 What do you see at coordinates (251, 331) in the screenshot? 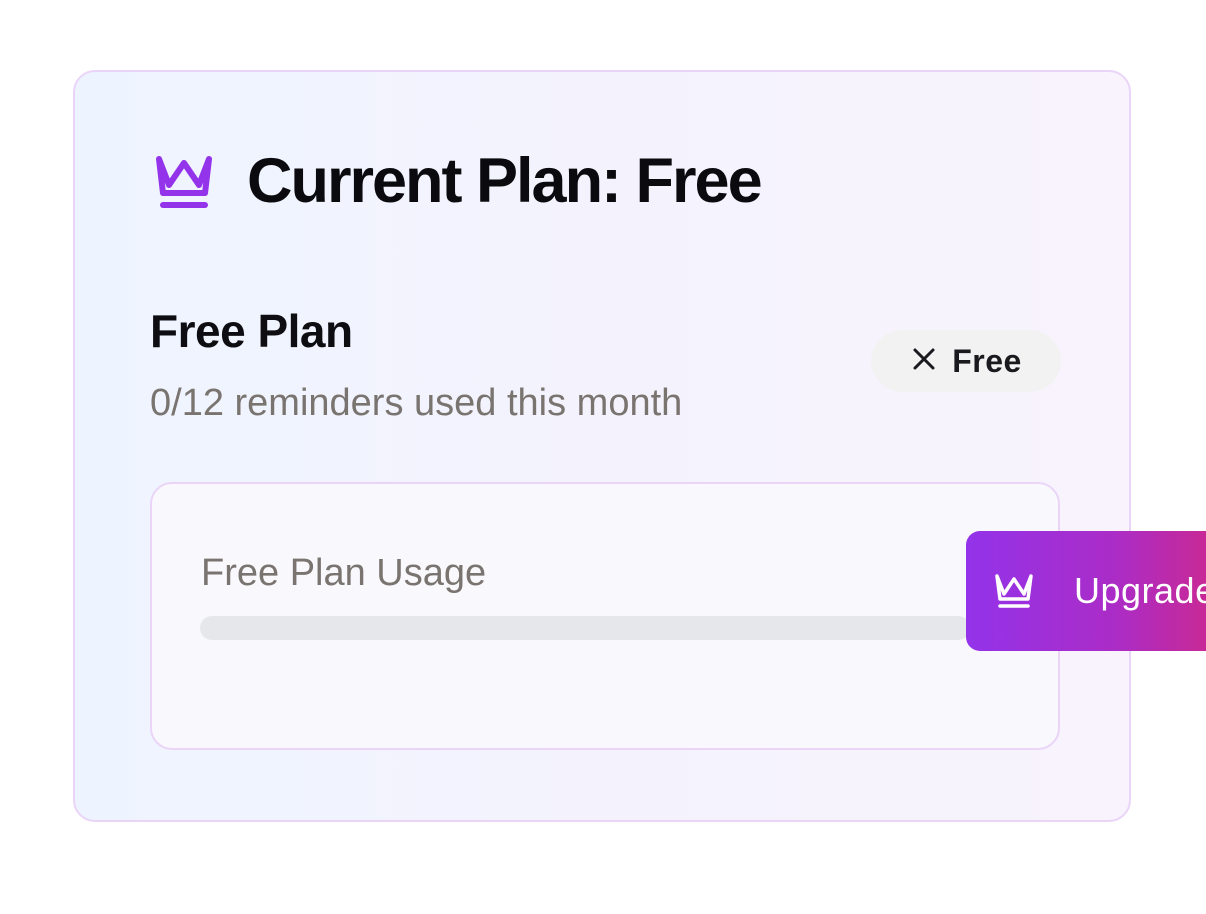
I see `plan-name: Free Plan` at bounding box center [251, 331].